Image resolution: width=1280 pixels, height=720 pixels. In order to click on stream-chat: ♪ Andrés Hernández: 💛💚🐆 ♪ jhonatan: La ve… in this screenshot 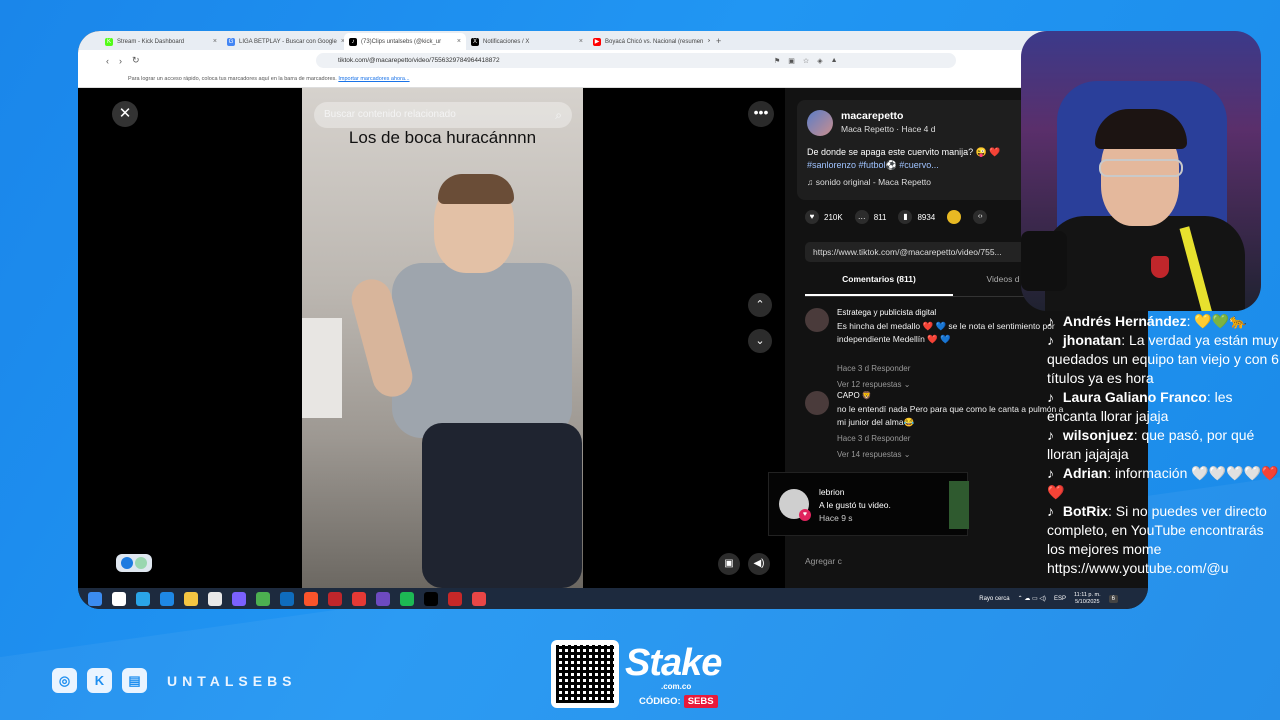, I will do `click(1163, 452)`.